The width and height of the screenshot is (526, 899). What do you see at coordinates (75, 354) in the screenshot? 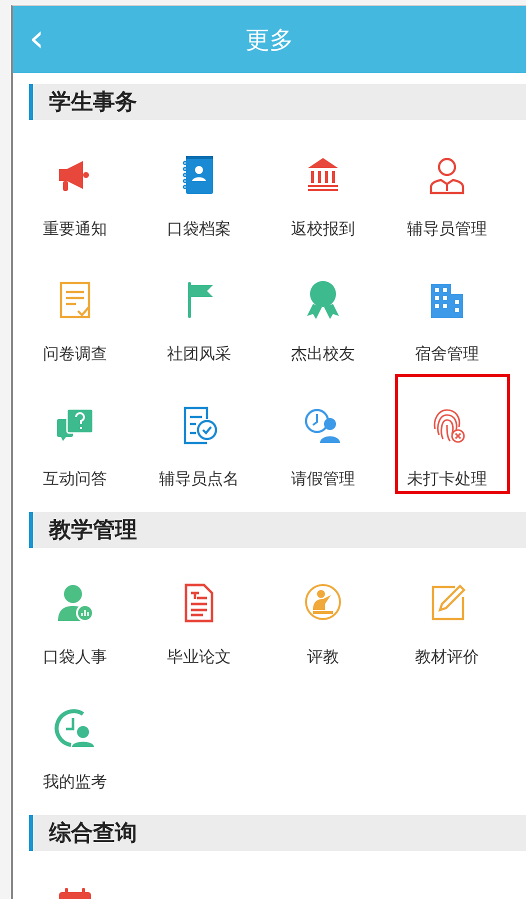
I see `menu-item-label: 问卷调查` at bounding box center [75, 354].